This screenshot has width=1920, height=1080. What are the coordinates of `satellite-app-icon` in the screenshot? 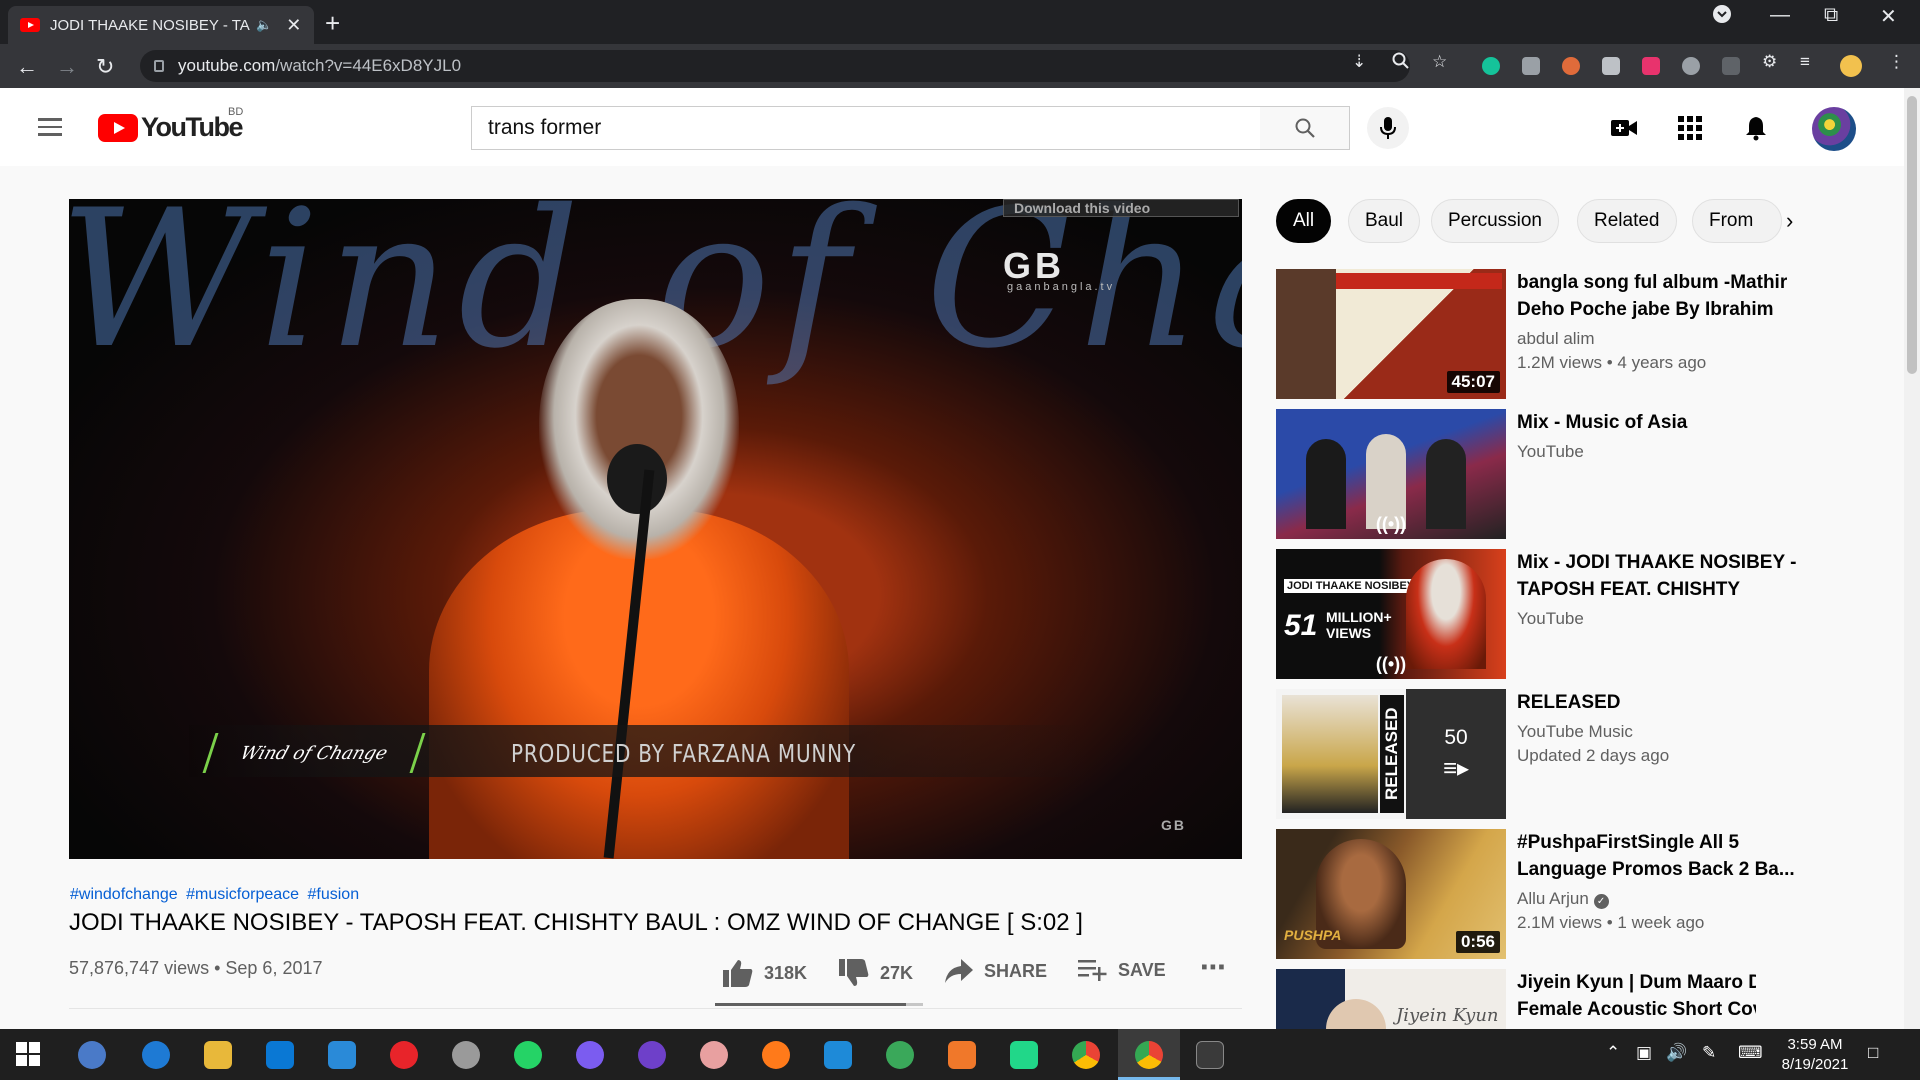 It's located at (466, 1055).